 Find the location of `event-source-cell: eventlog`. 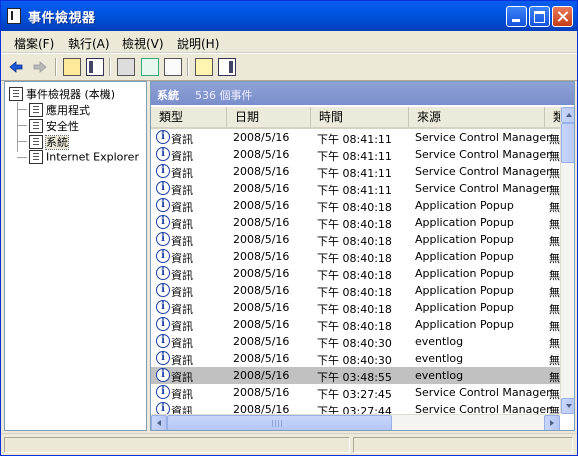

event-source-cell: eventlog is located at coordinates (439, 358).